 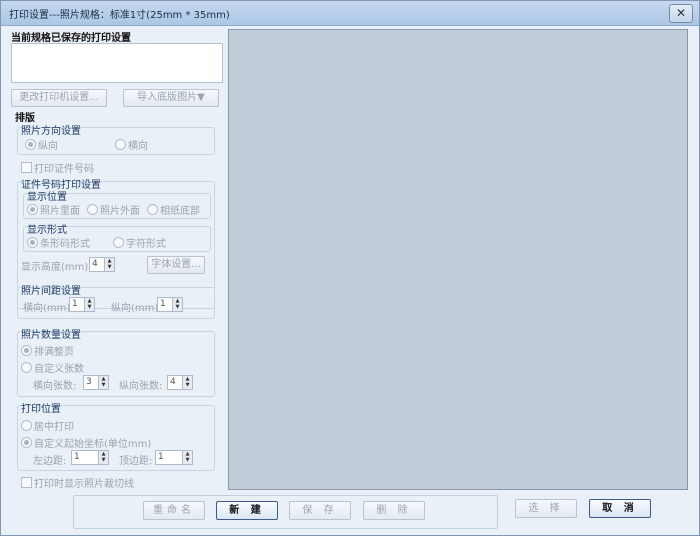 What do you see at coordinates (54, 352) in the screenshot?
I see `fill-page-label: 排满整页` at bounding box center [54, 352].